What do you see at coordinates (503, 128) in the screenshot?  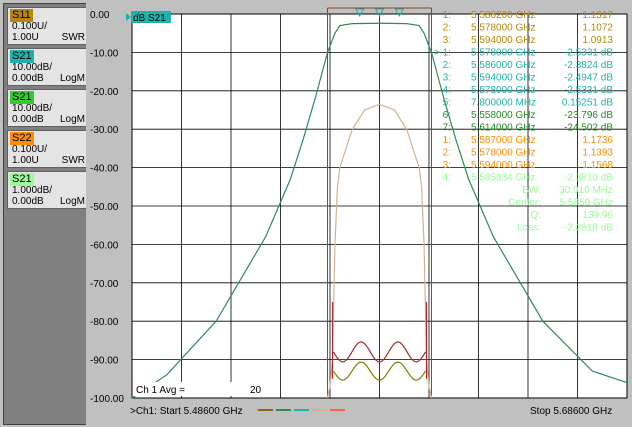 I see `marker-frequency: 5.614000 GHz` at bounding box center [503, 128].